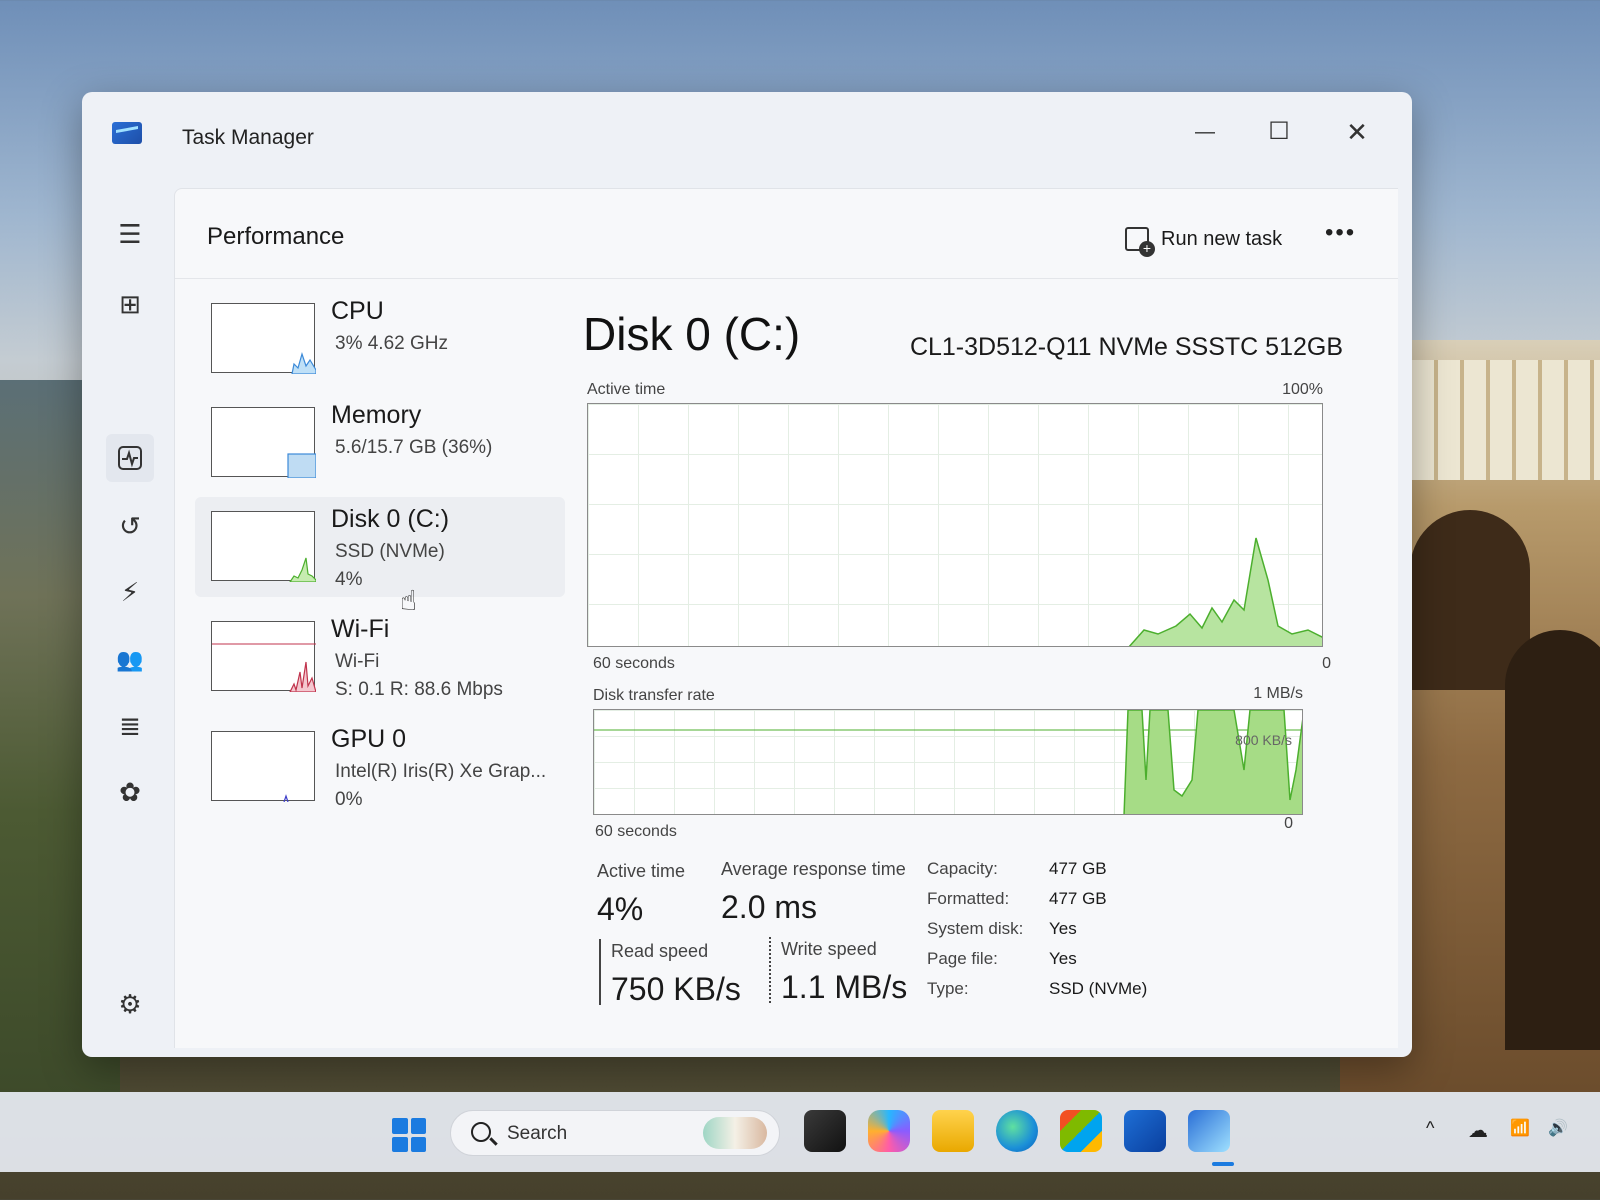 This screenshot has height=1200, width=1600. Describe the element at coordinates (1225, 591) in the screenshot. I see `active-time-graph-area` at that location.